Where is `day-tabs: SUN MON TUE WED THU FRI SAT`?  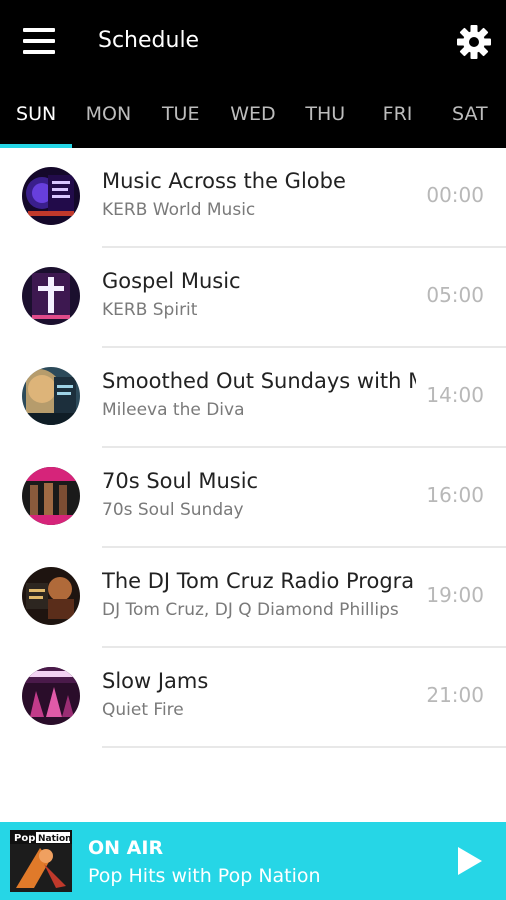 day-tabs: SUN MON TUE WED THU FRI SAT is located at coordinates (253, 115).